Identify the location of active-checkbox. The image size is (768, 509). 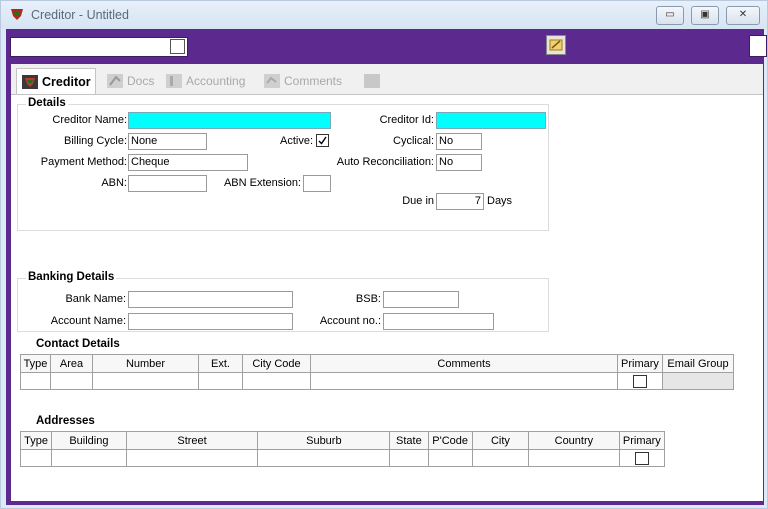
(322, 140).